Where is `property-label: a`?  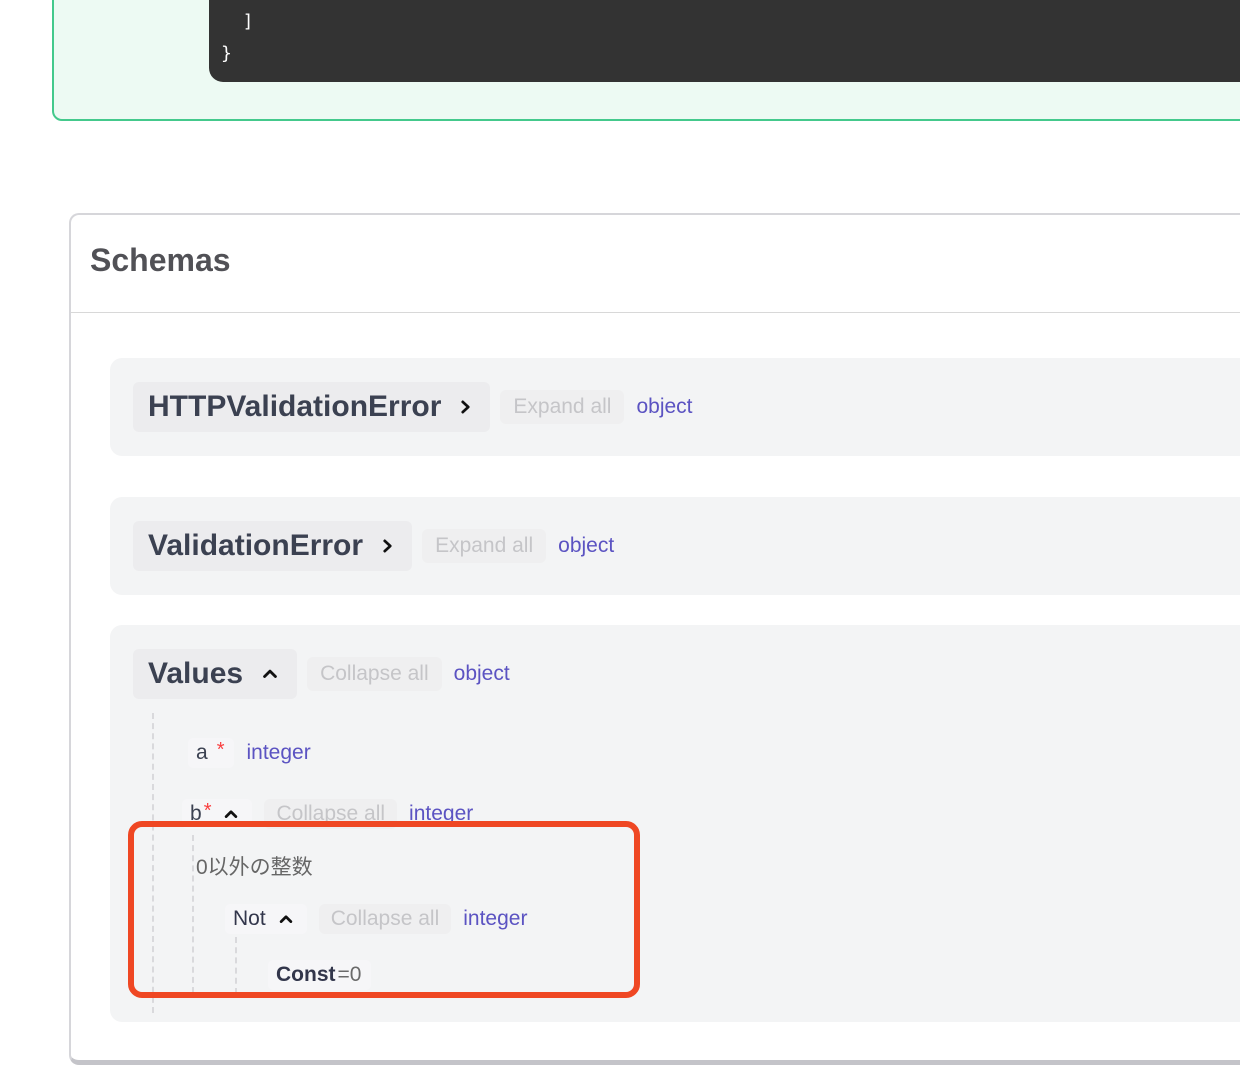 property-label: a is located at coordinates (202, 752).